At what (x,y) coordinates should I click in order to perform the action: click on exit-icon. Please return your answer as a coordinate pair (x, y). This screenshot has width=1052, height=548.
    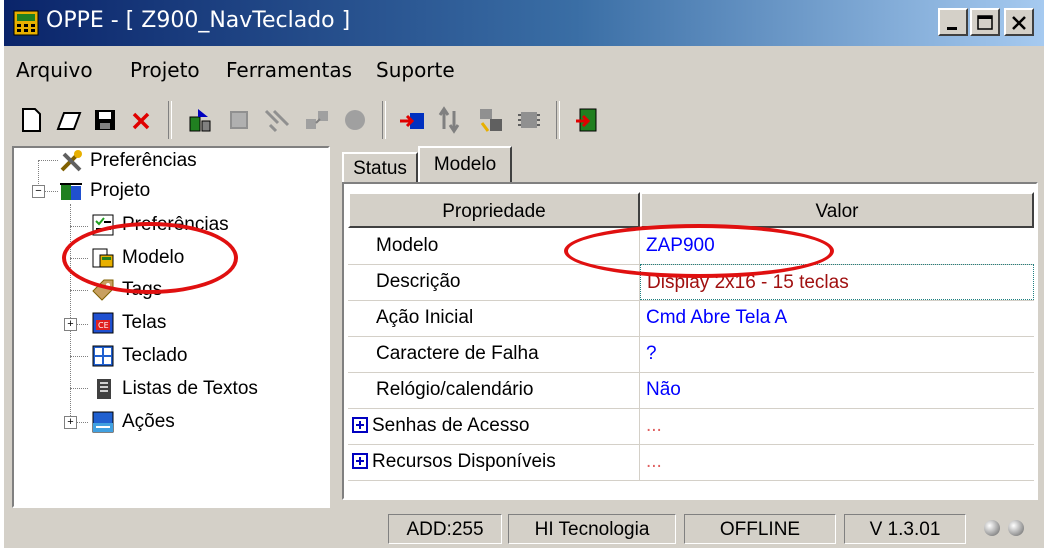
    Looking at the image, I should click on (587, 120).